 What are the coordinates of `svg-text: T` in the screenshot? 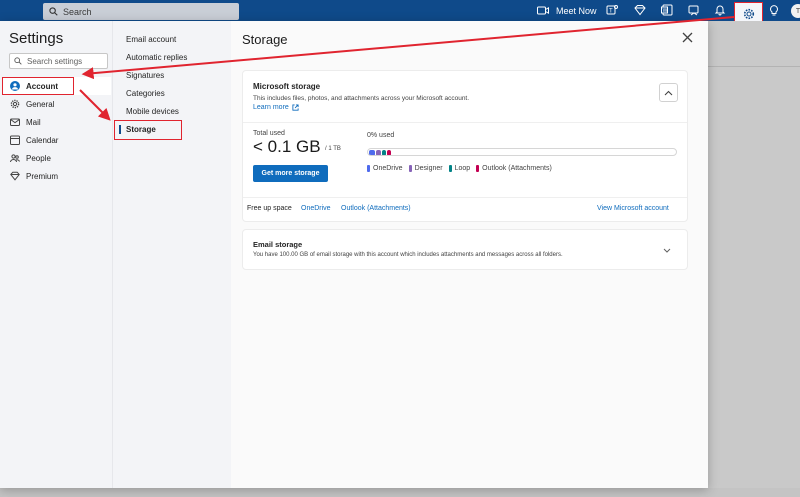 It's located at (611, 12).